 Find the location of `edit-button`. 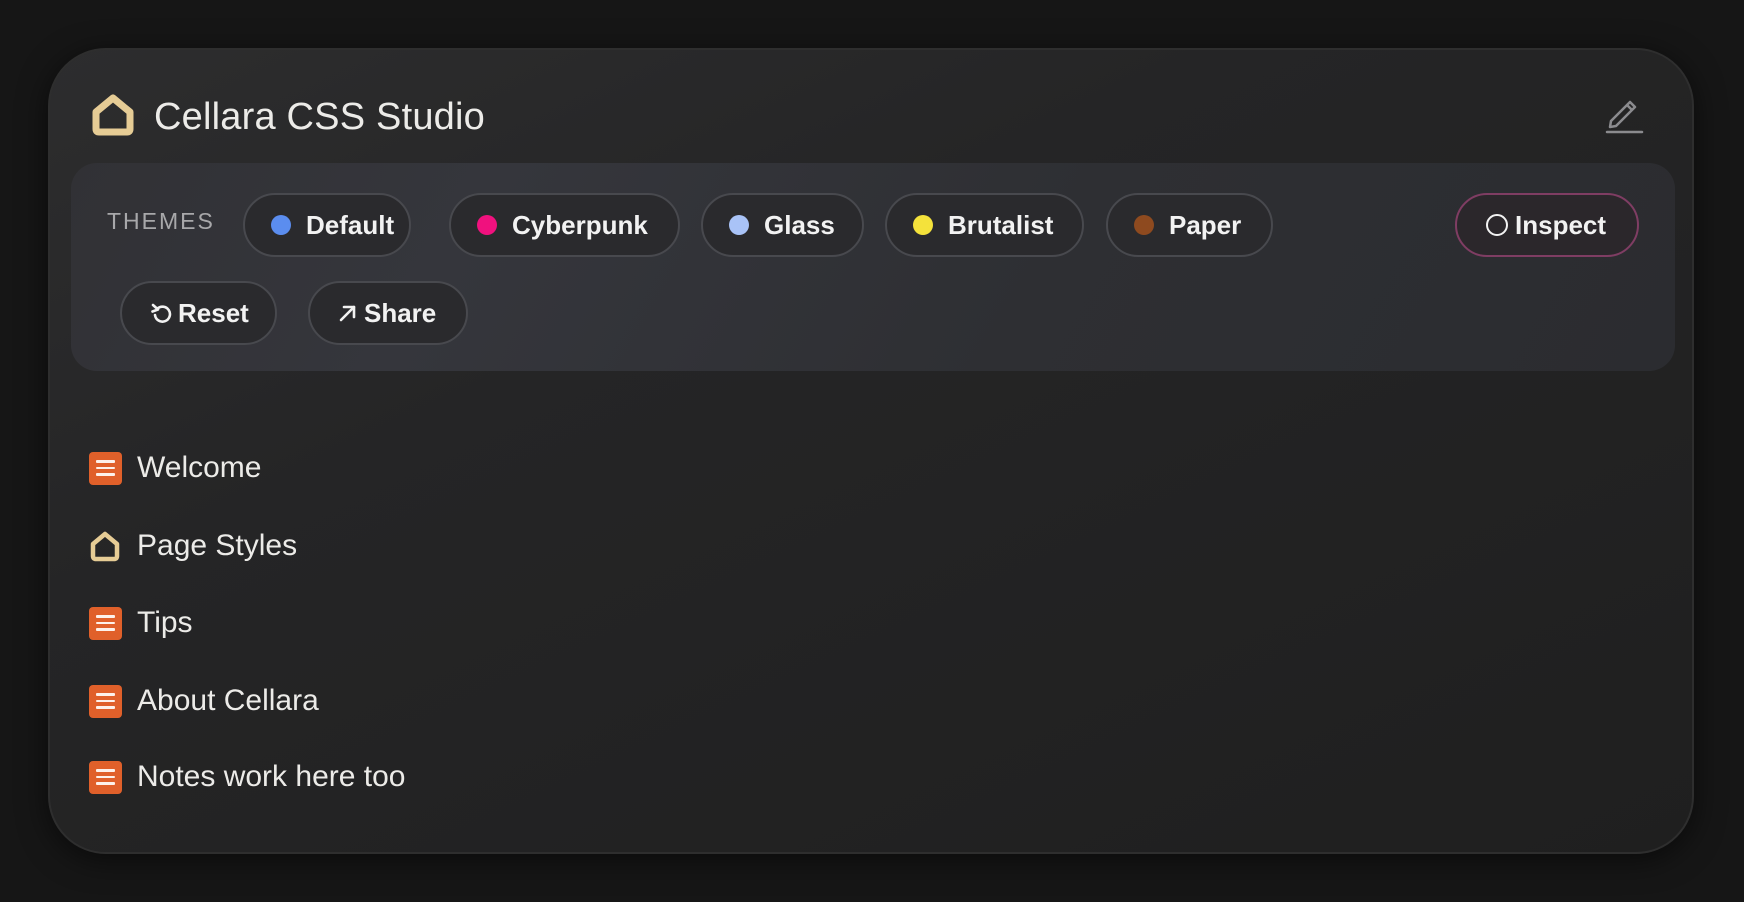

edit-button is located at coordinates (1624, 115).